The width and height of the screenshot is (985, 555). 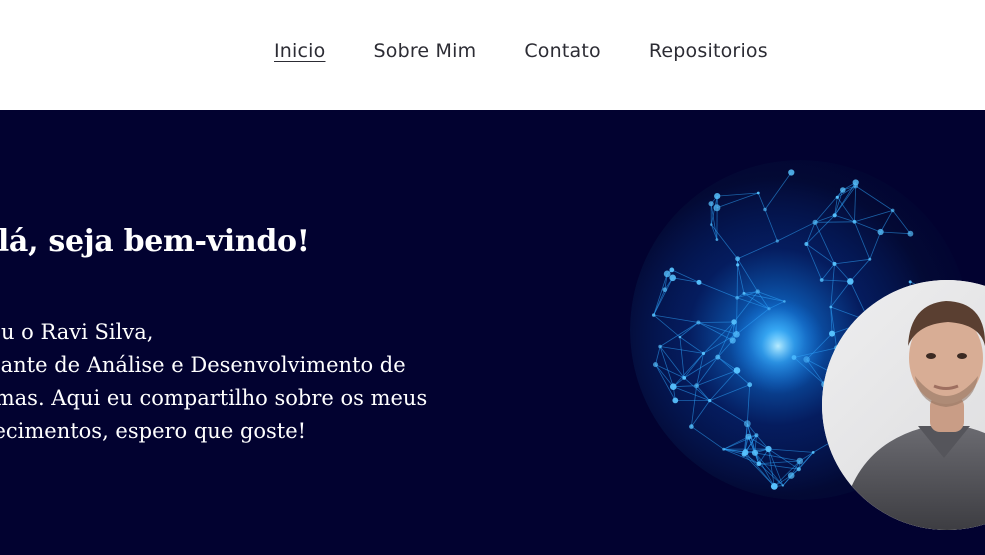 What do you see at coordinates (155, 241) in the screenshot?
I see `hero-title: Olá, seja bem-vindo!` at bounding box center [155, 241].